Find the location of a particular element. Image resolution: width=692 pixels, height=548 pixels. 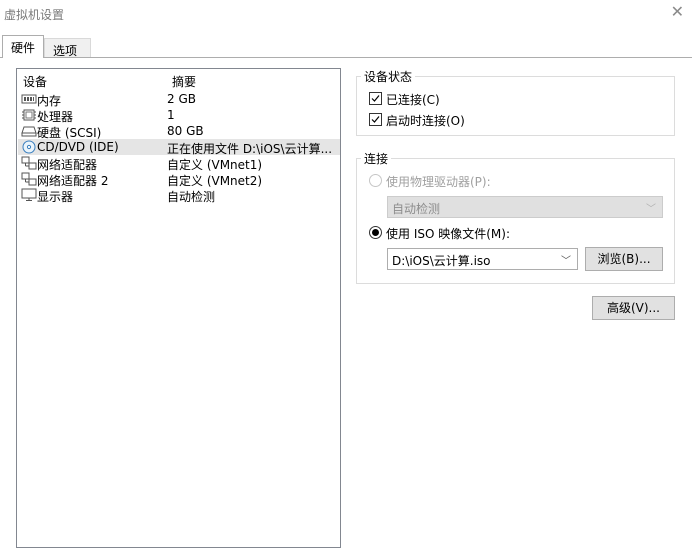

physical-drive-select-value: 自动检测 is located at coordinates (416, 209).